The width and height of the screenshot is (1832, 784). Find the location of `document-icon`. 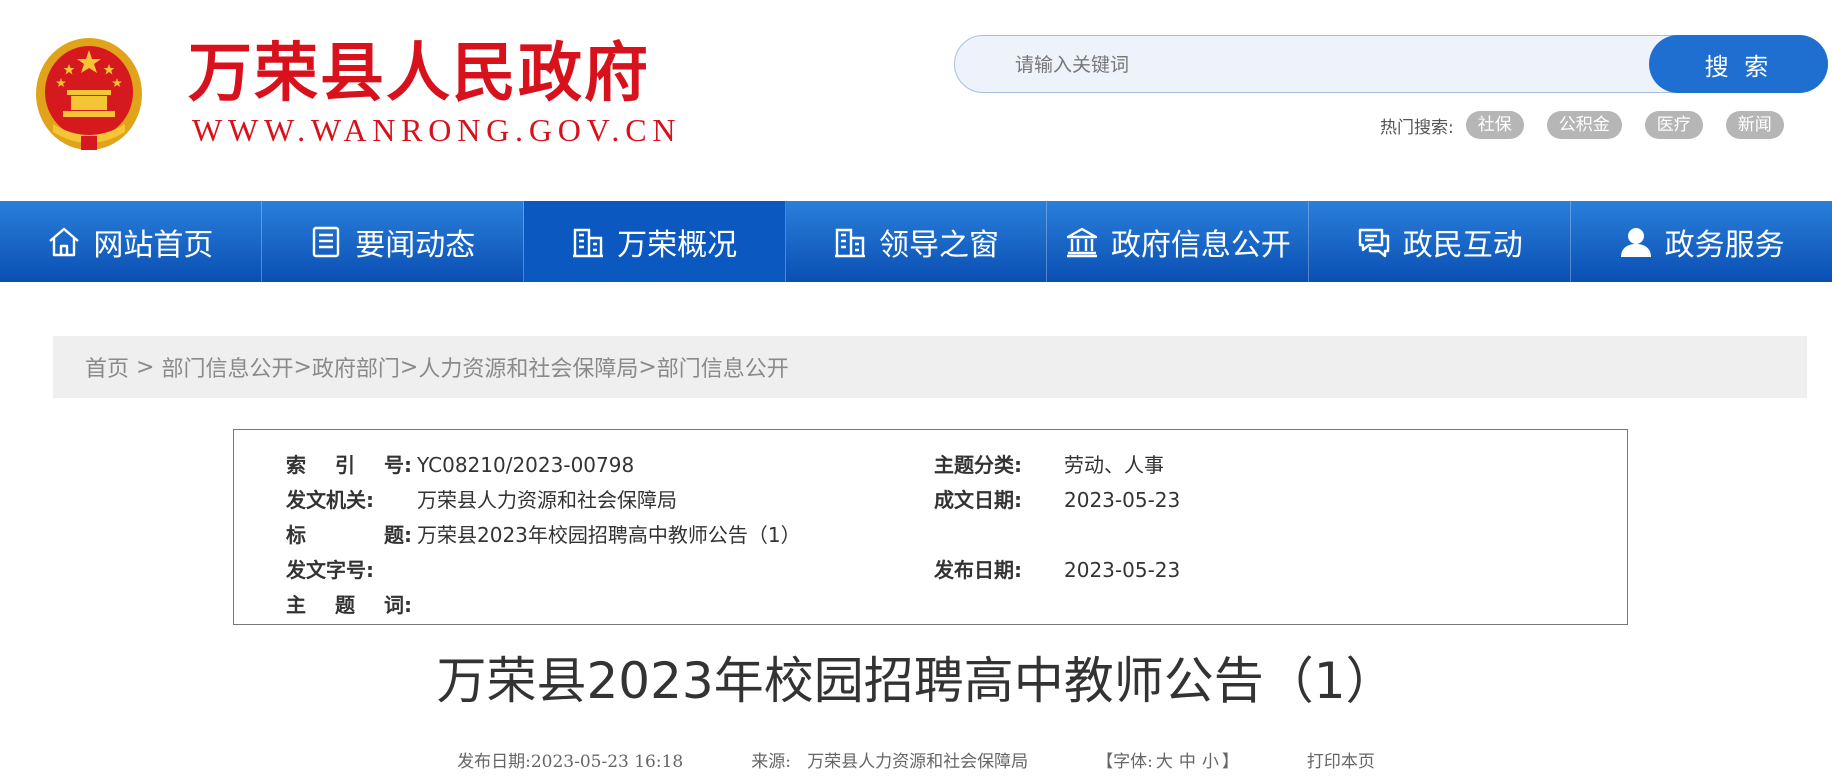

document-icon is located at coordinates (326, 241).